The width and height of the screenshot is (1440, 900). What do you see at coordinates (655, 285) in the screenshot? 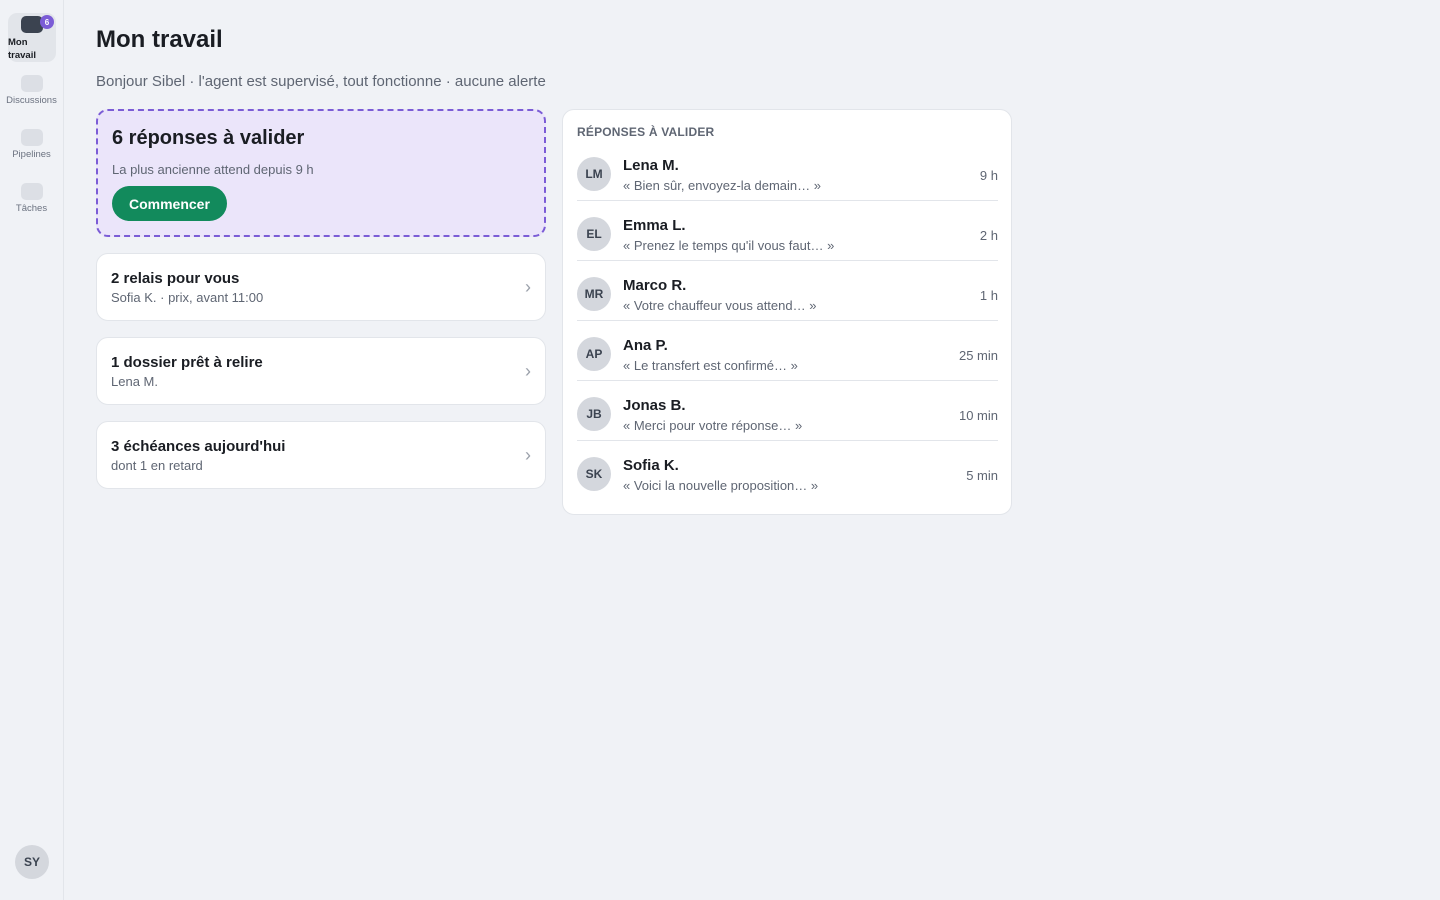
I see `reply-name: Marco R.` at bounding box center [655, 285].